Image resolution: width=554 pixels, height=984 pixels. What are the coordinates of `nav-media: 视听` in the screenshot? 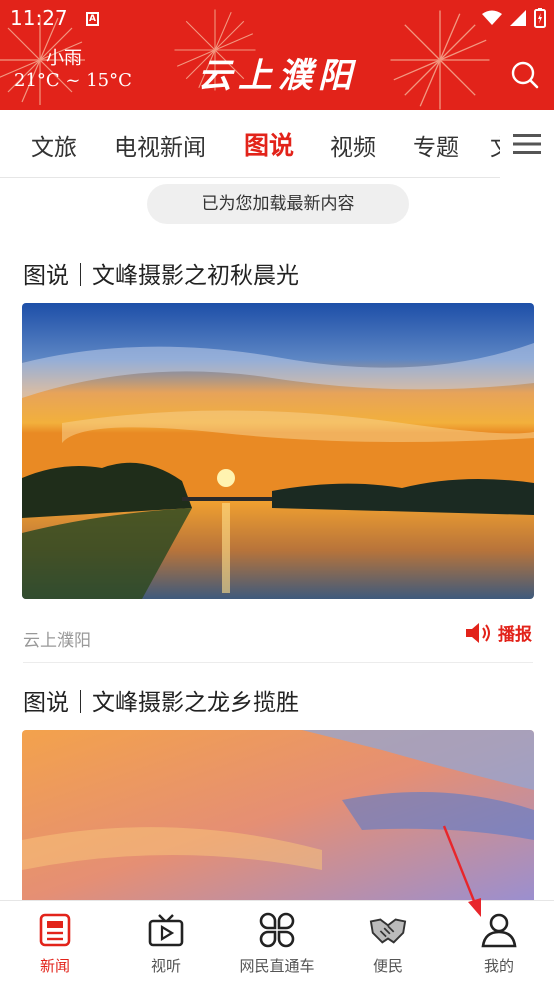 It's located at (166, 942).